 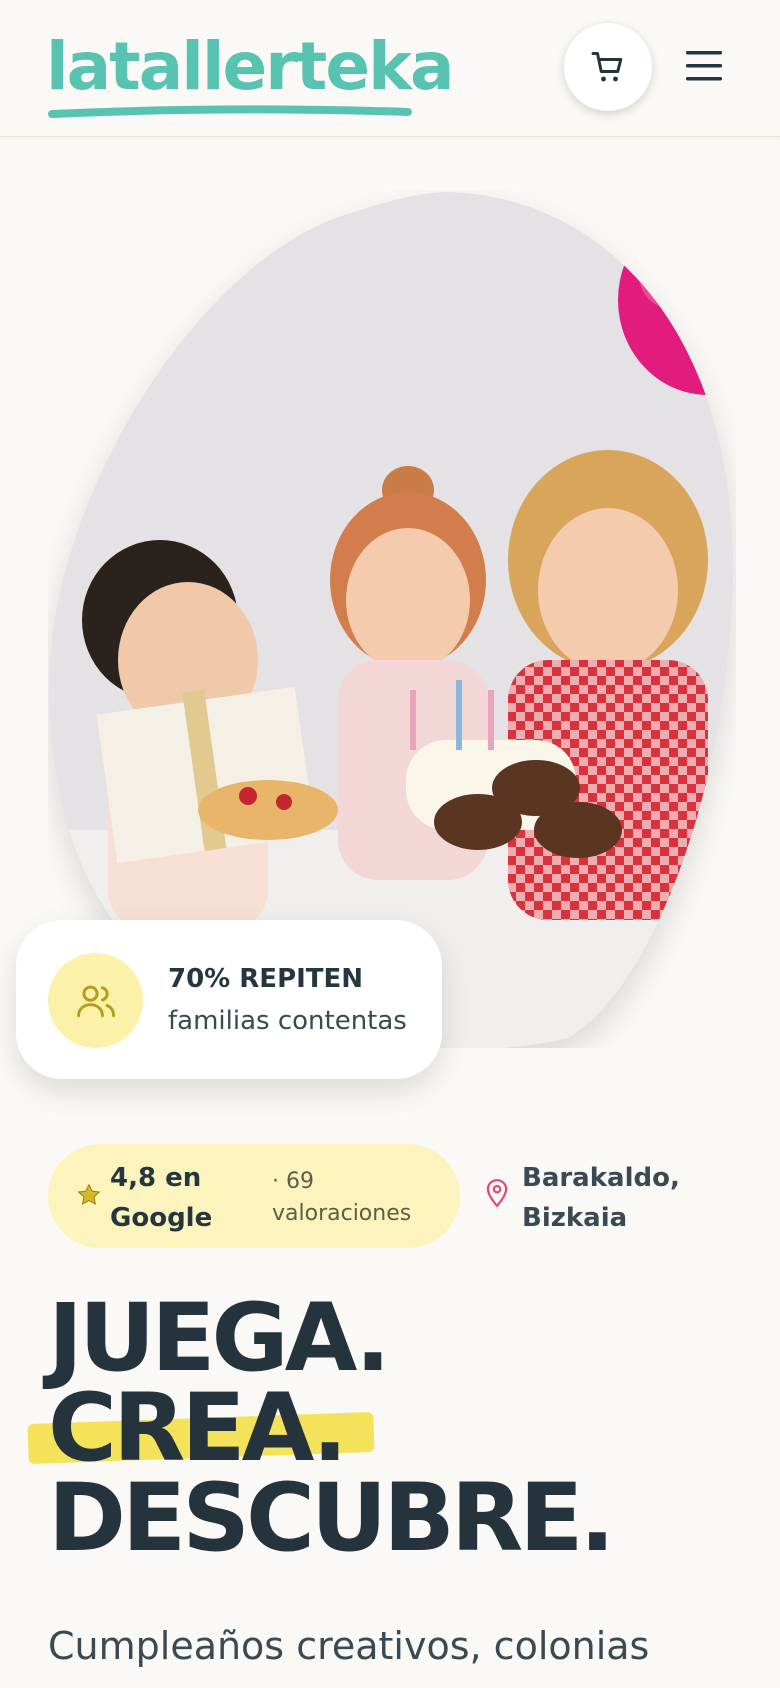 I want to click on map-pin-icon, so click(x=497, y=1193).